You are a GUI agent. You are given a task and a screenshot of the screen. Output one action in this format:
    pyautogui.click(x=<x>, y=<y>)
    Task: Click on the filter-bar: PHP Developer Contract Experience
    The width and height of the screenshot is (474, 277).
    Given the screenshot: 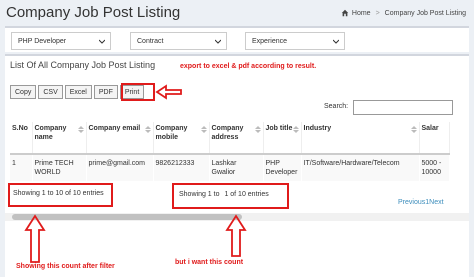 What is the action you would take?
    pyautogui.click(x=237, y=39)
    